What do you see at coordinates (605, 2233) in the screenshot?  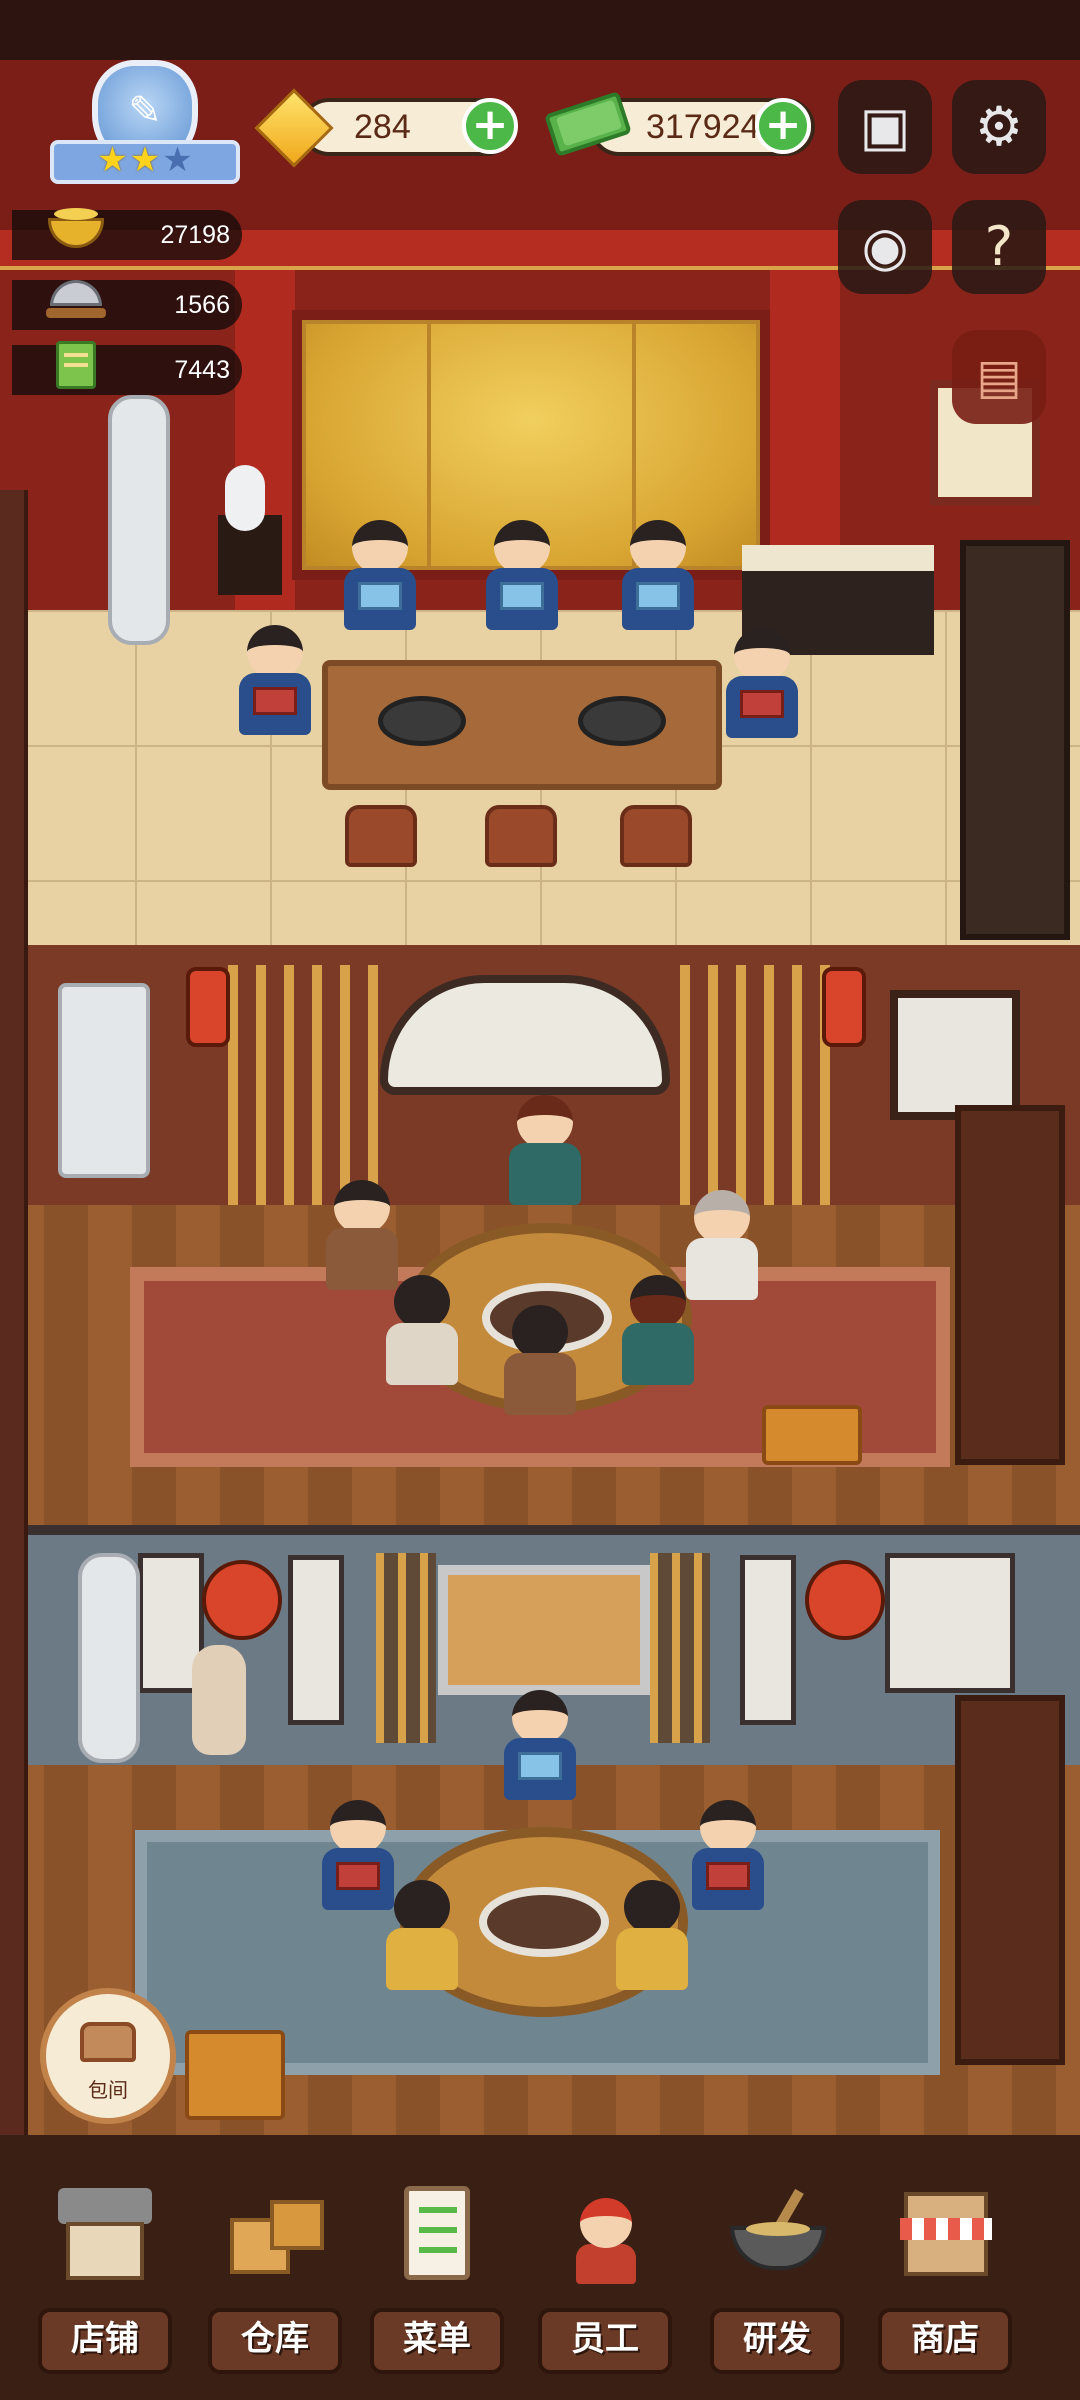 I see `staff-icon` at bounding box center [605, 2233].